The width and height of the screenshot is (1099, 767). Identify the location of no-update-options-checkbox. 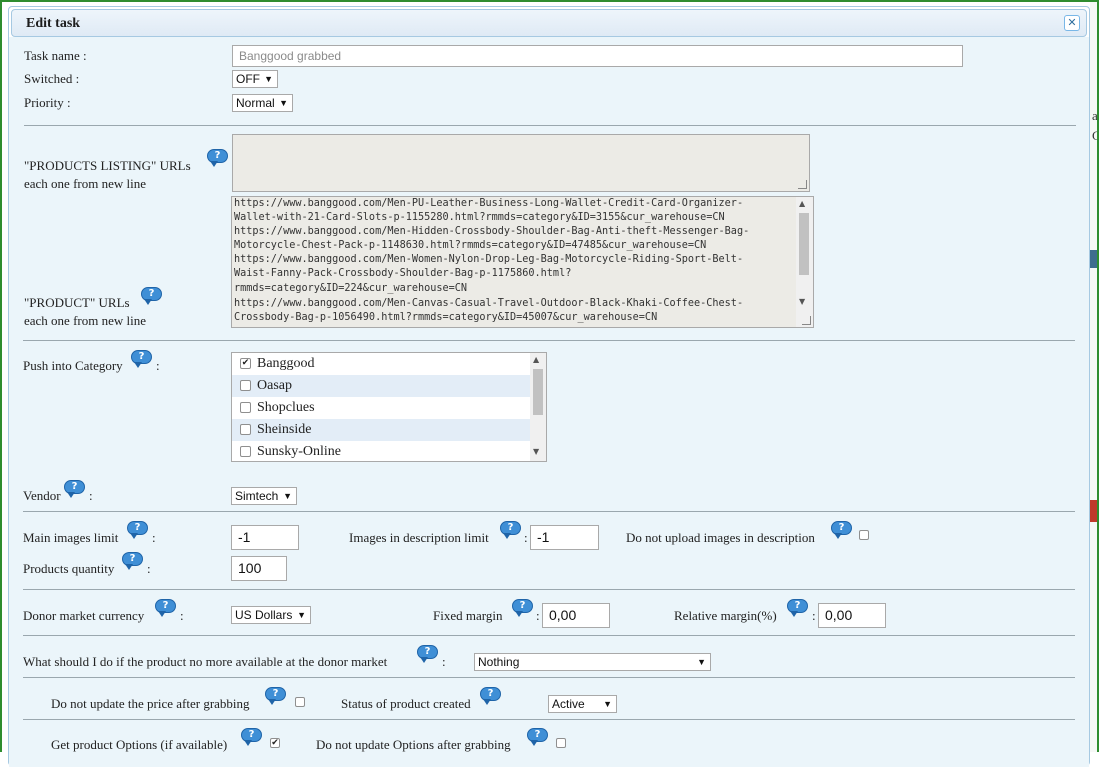
(561, 743).